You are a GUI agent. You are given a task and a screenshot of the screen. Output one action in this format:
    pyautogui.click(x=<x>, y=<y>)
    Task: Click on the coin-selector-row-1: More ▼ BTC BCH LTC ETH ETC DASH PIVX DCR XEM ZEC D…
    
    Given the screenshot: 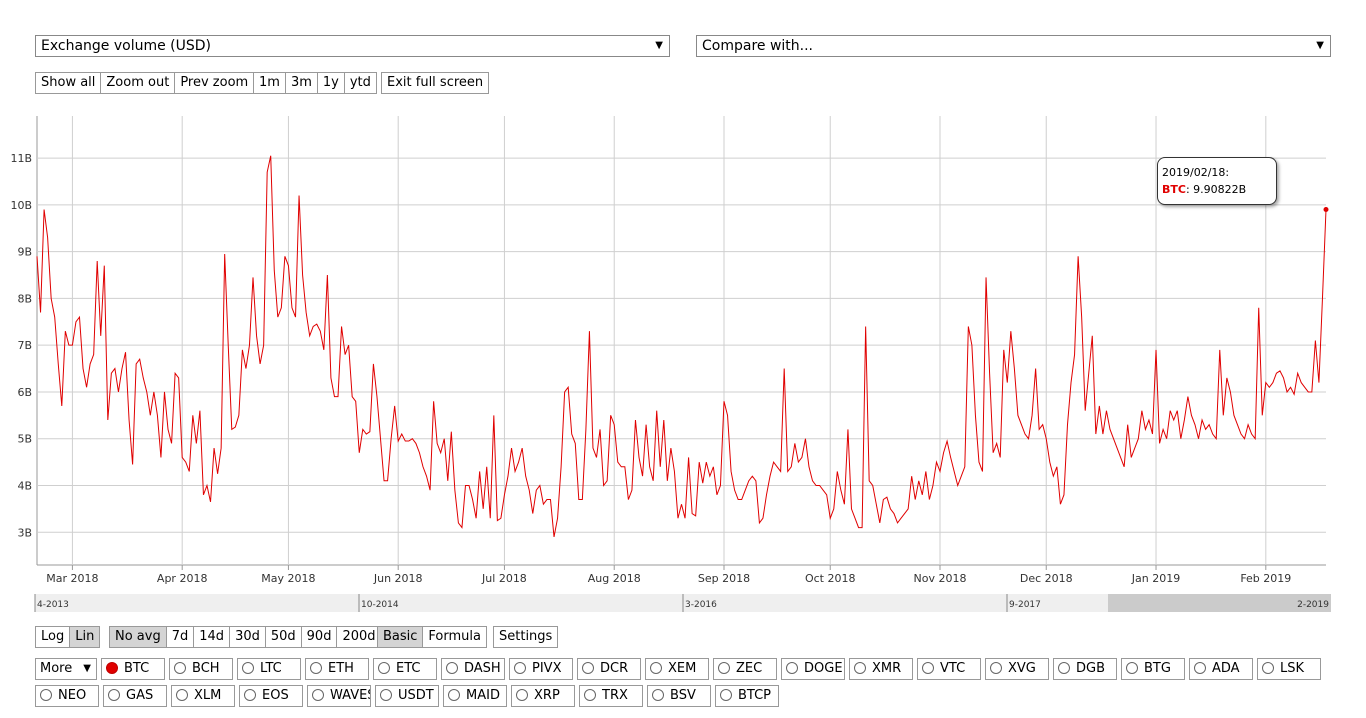 What is the action you would take?
    pyautogui.click(x=680, y=669)
    